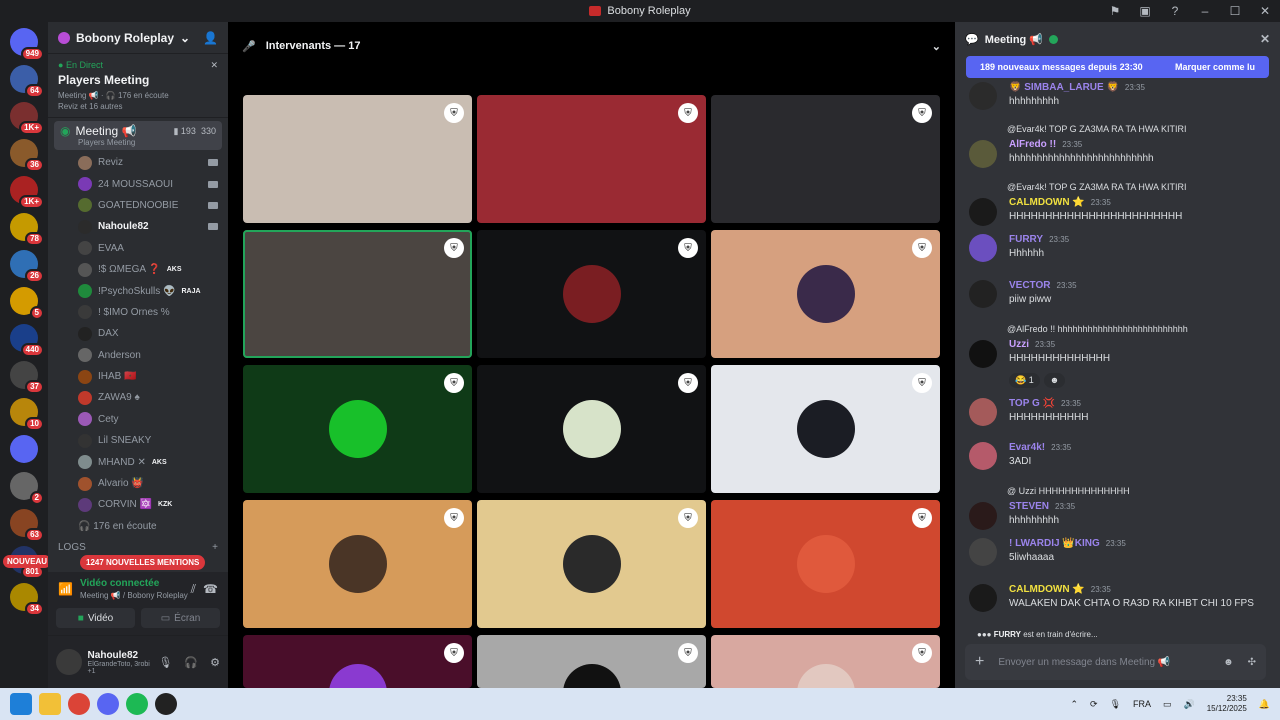 The image size is (1280, 720). I want to click on listening-count: 🎧 176 en écoute, so click(138, 527).